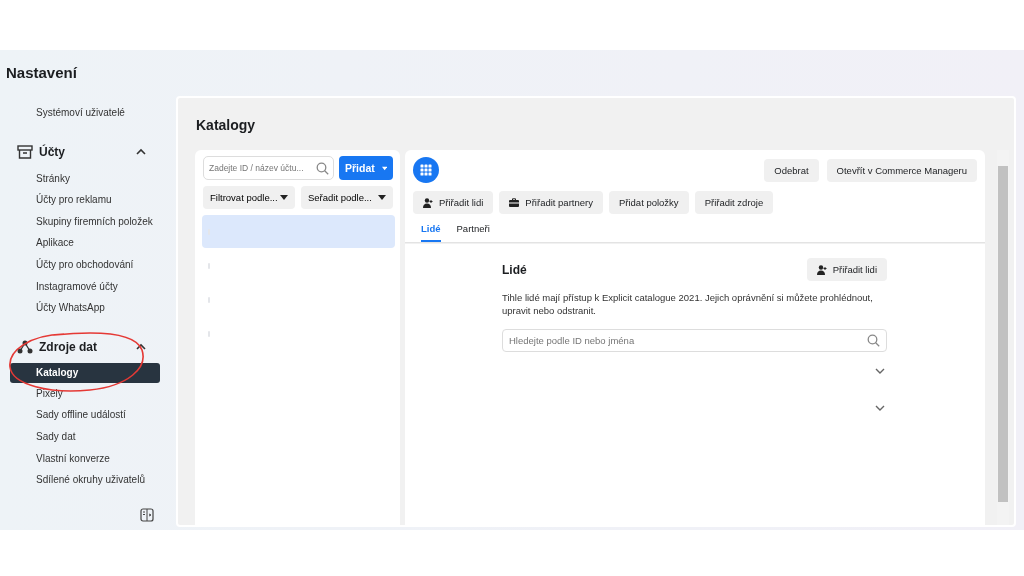 This screenshot has height=576, width=1024. Describe the element at coordinates (85, 200) in the screenshot. I see `sidebar-item: Účty pro reklamu` at that location.